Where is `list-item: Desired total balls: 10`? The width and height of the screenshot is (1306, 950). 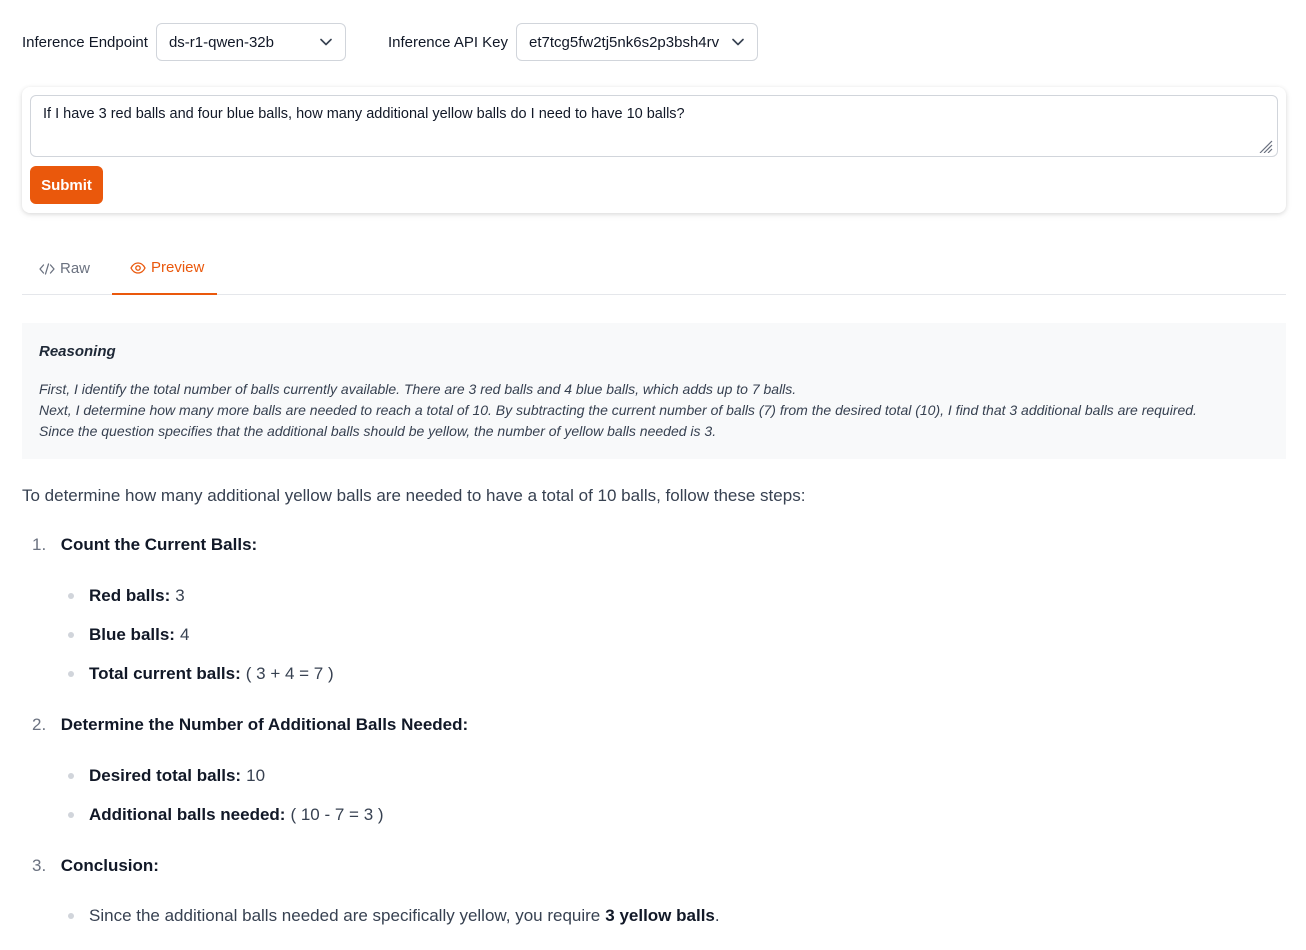 list-item: Desired total balls: 10 is located at coordinates (166, 776).